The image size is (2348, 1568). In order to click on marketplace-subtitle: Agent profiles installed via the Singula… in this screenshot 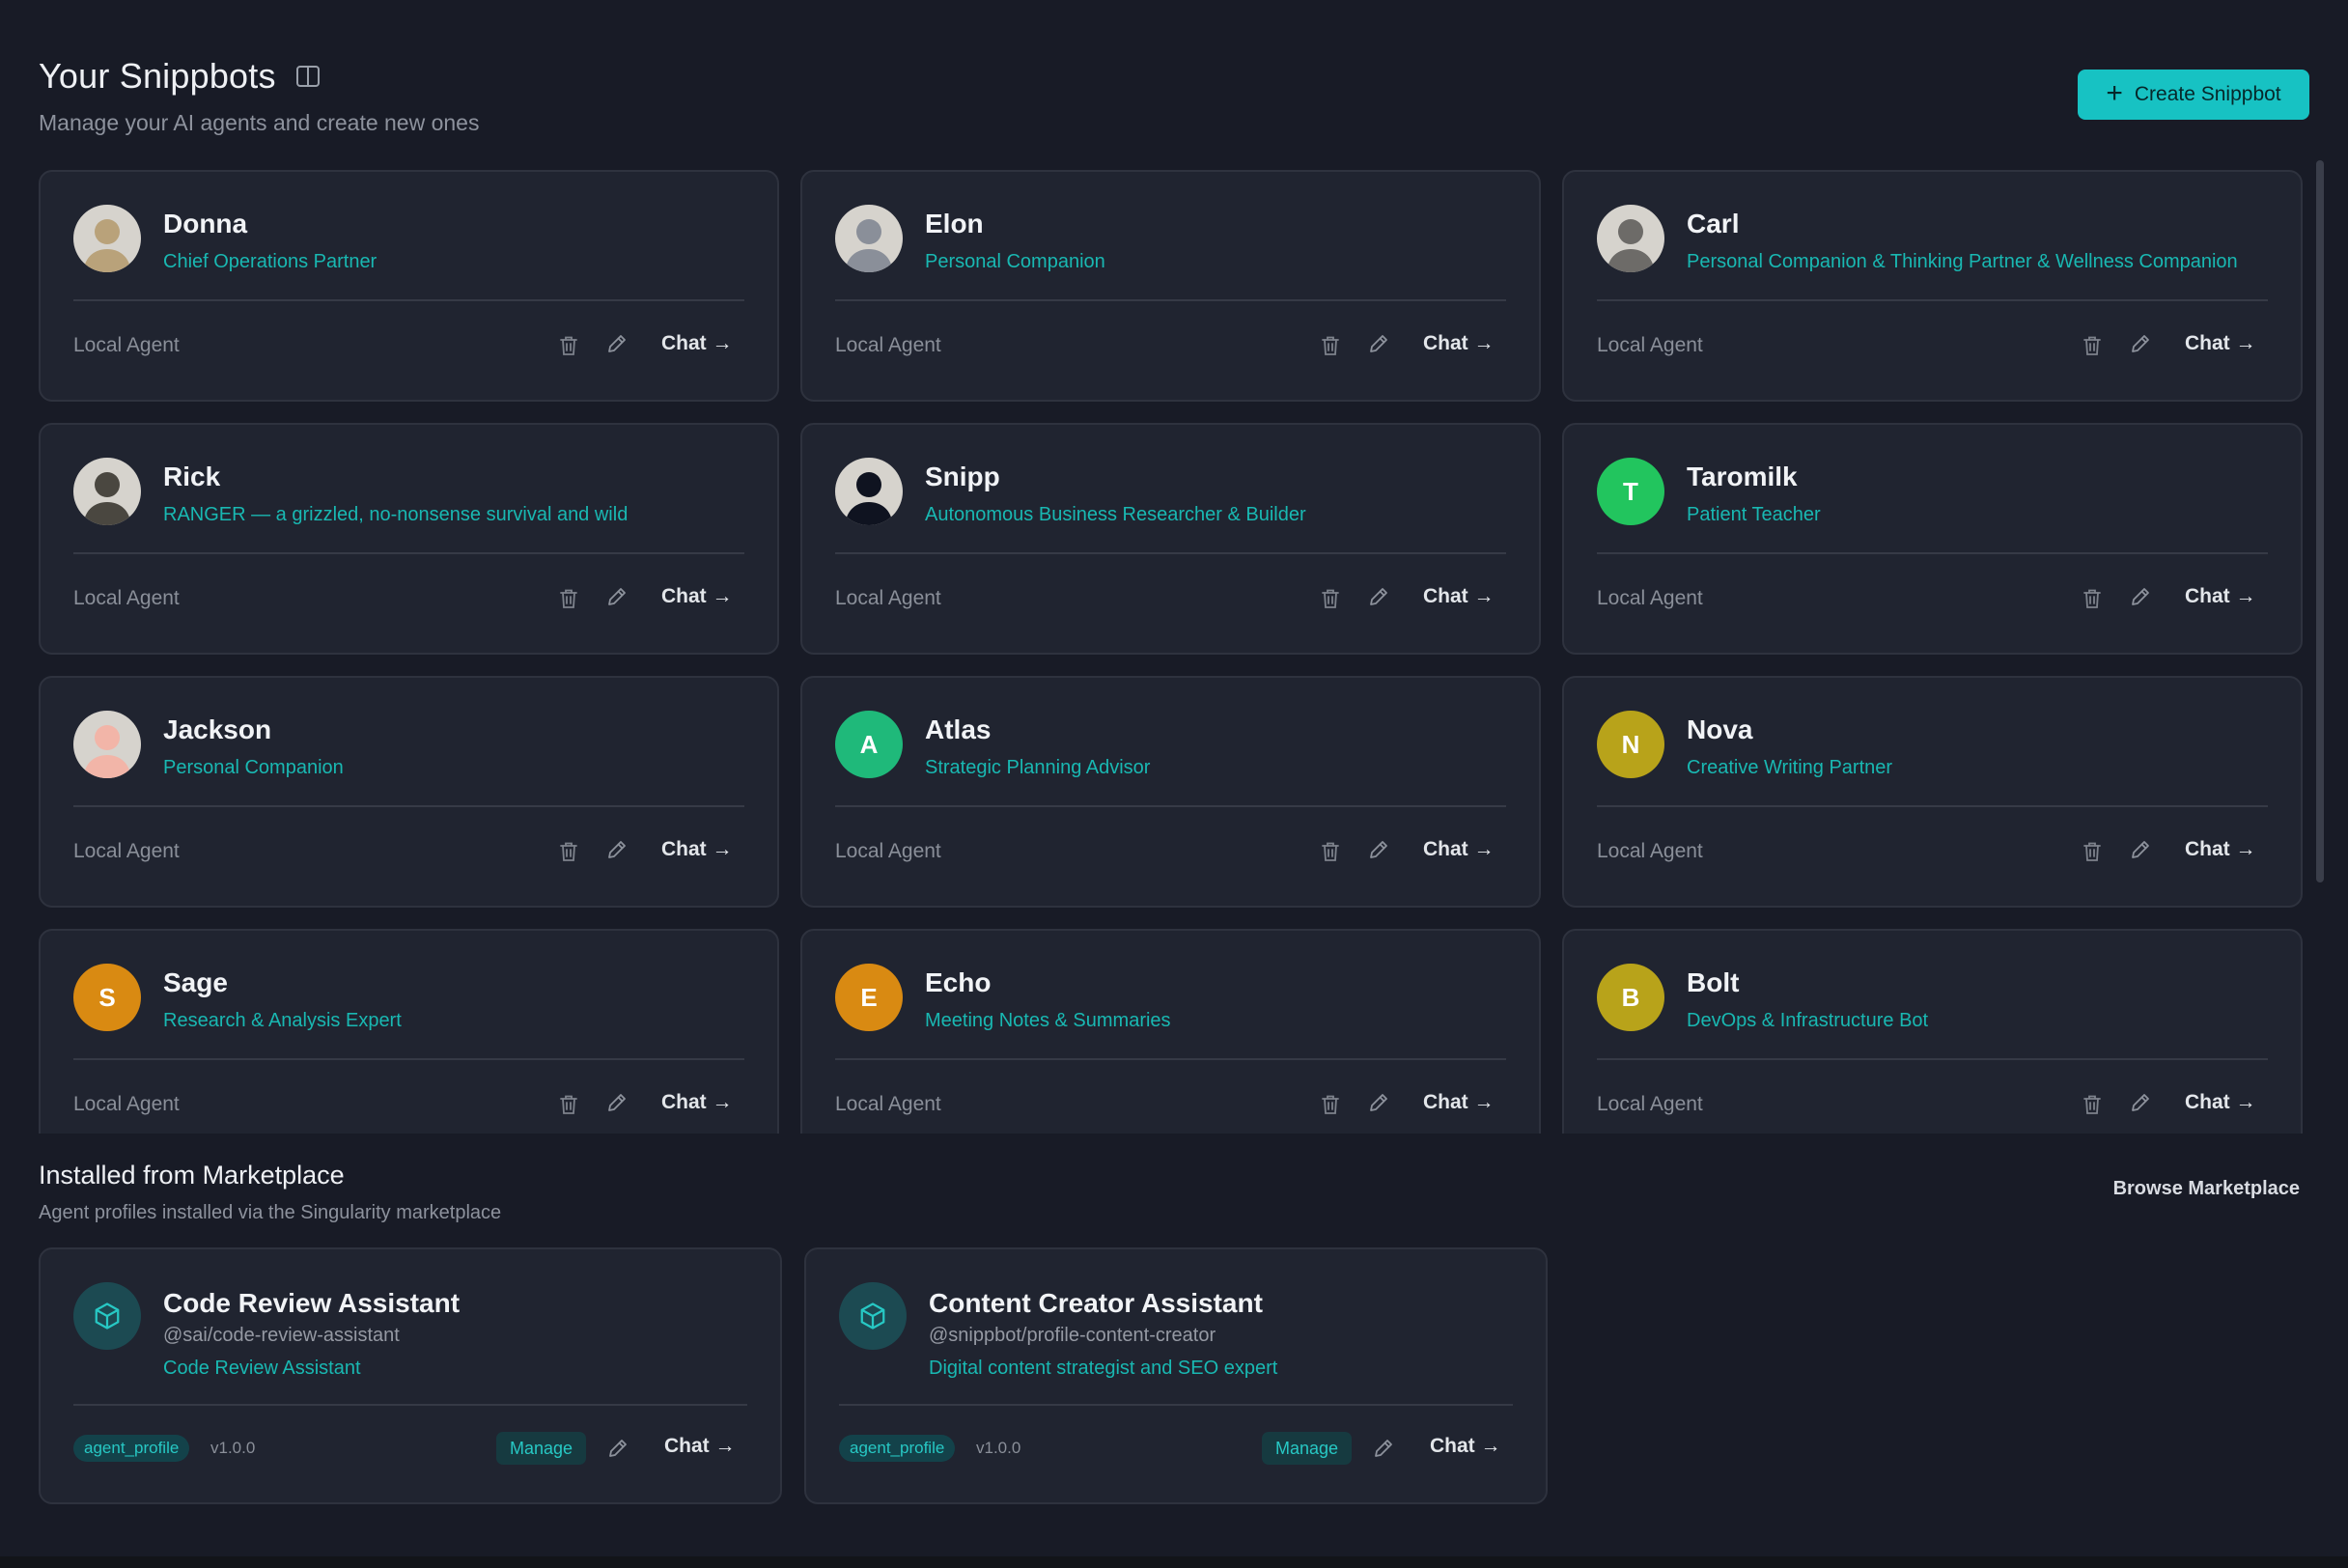, I will do `click(270, 1213)`.